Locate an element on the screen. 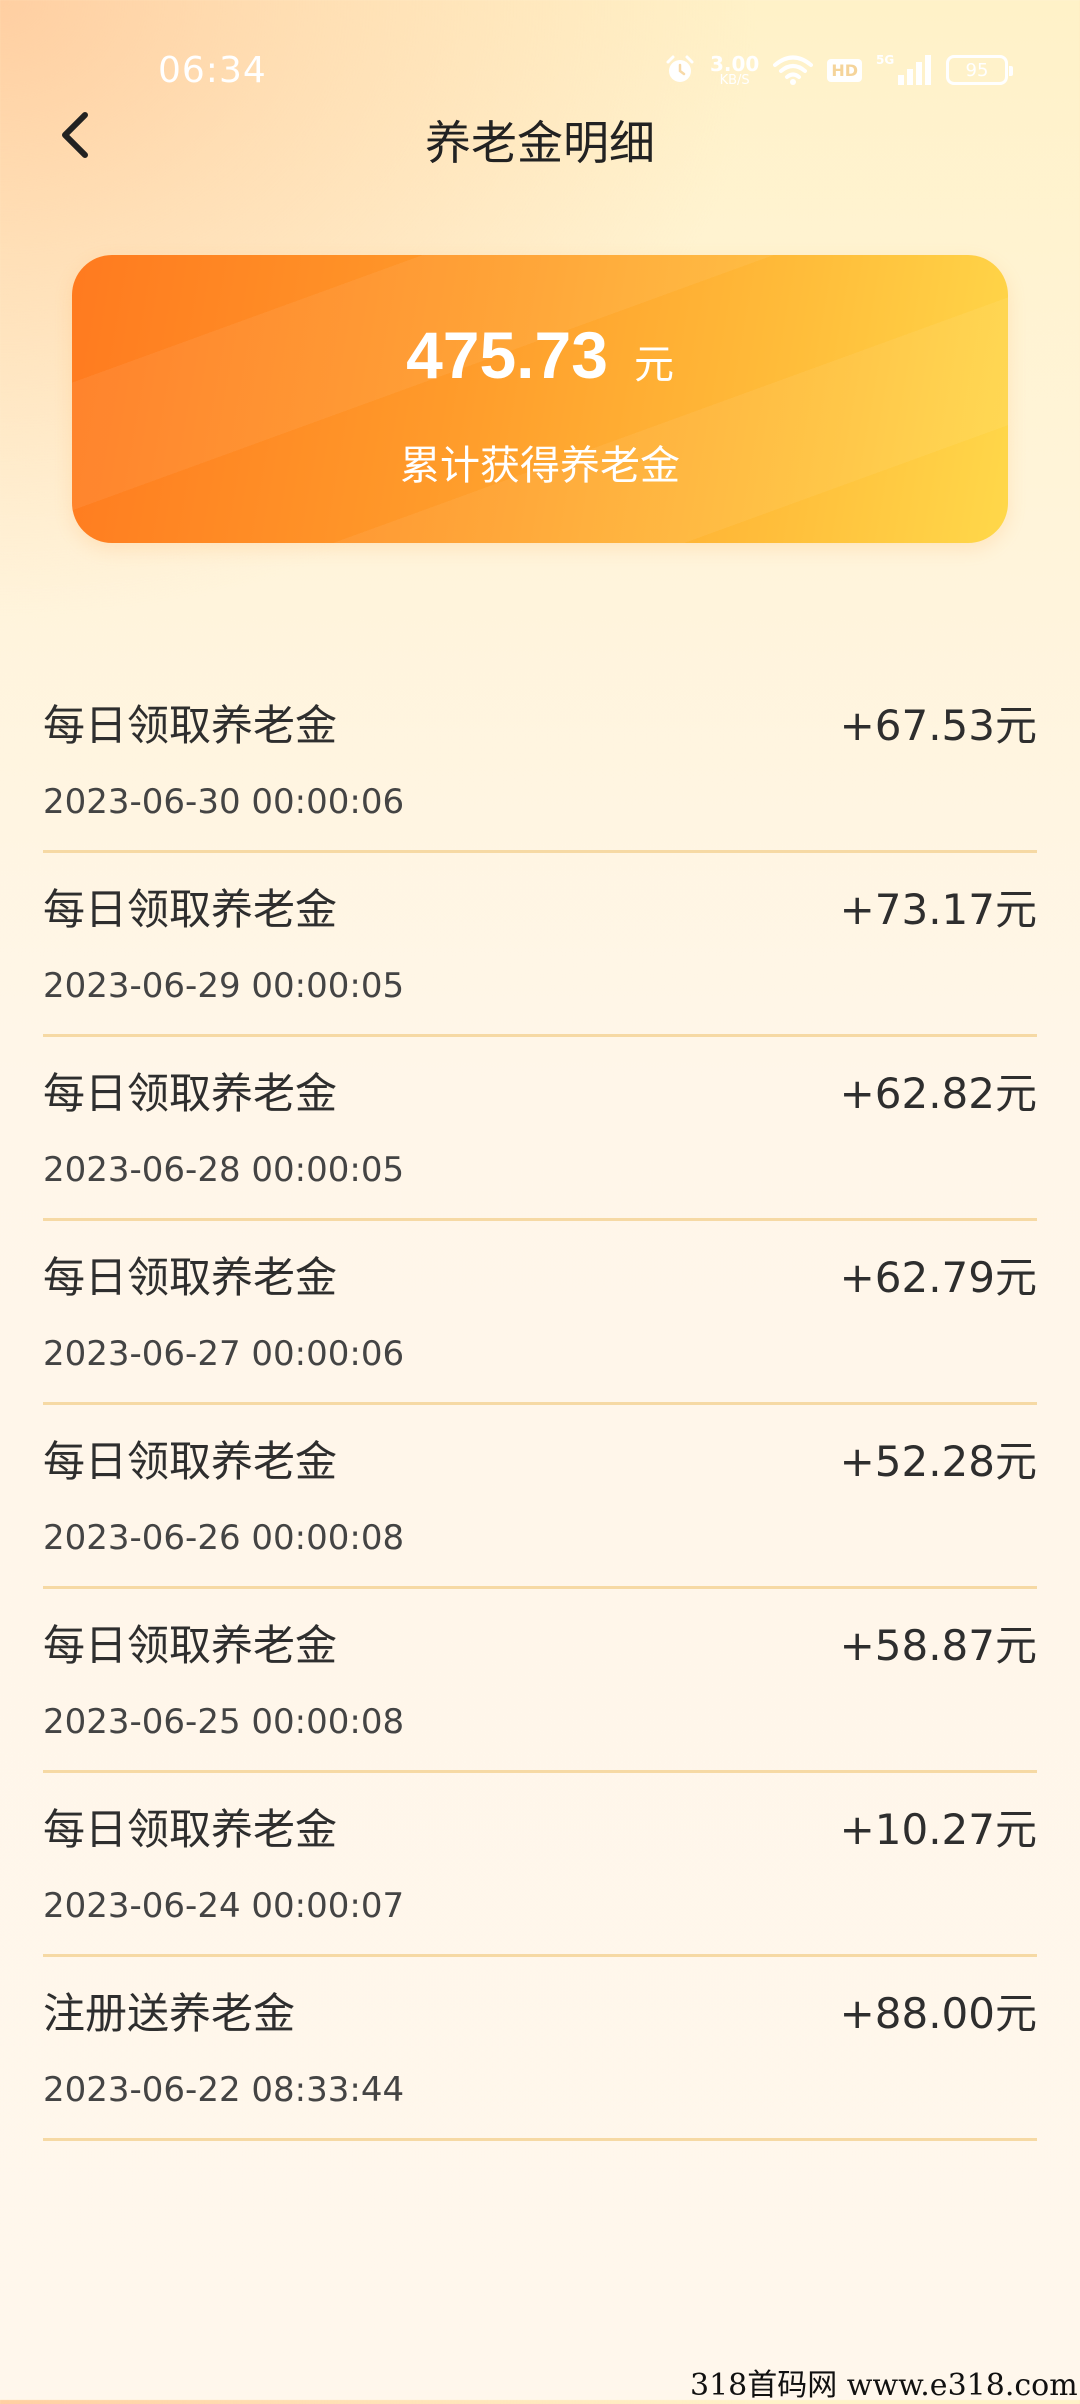 The image size is (1080, 2404). page-title: 养老金明细 is located at coordinates (540, 143).